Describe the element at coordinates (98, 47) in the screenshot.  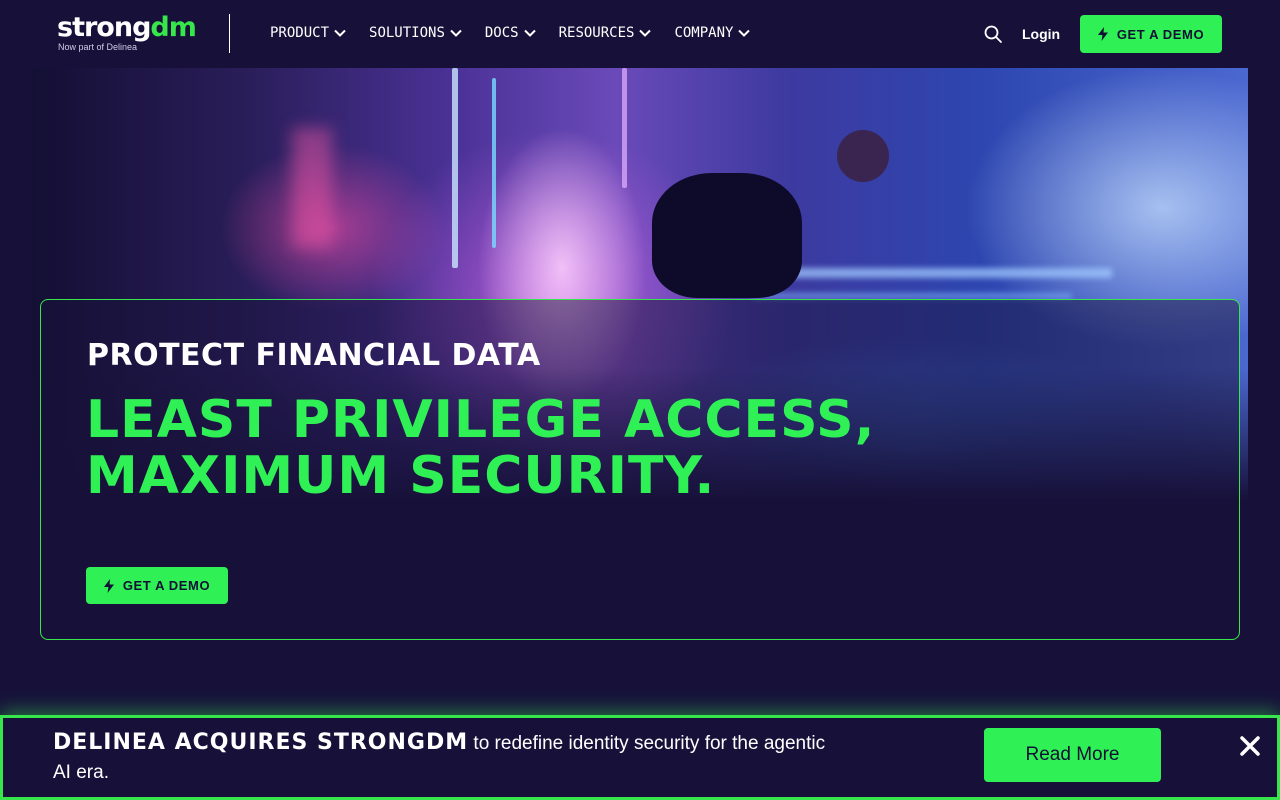
I see `logo-subtitle: Now part of Delinea` at that location.